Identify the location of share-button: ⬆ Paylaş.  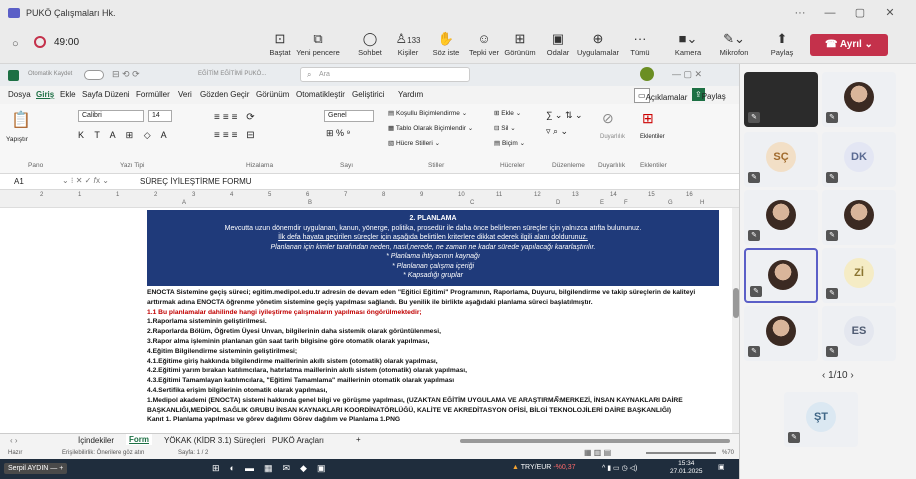
(782, 46).